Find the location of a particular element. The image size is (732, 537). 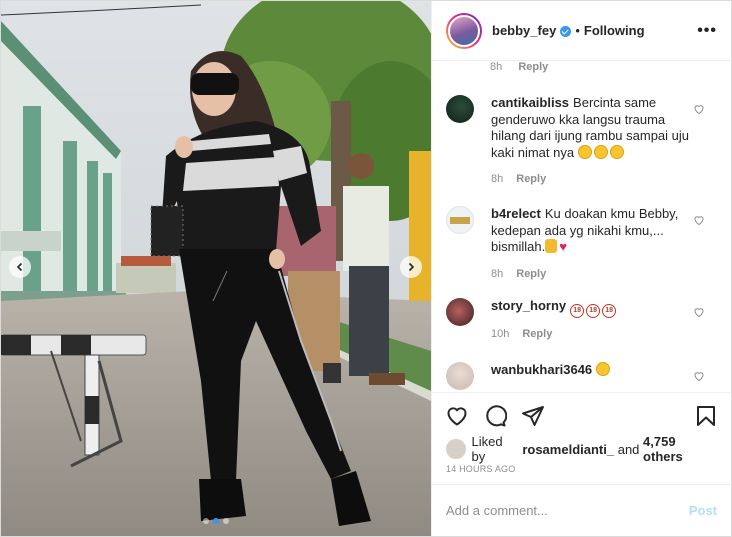

carousel-prev-button is located at coordinates (20, 267).